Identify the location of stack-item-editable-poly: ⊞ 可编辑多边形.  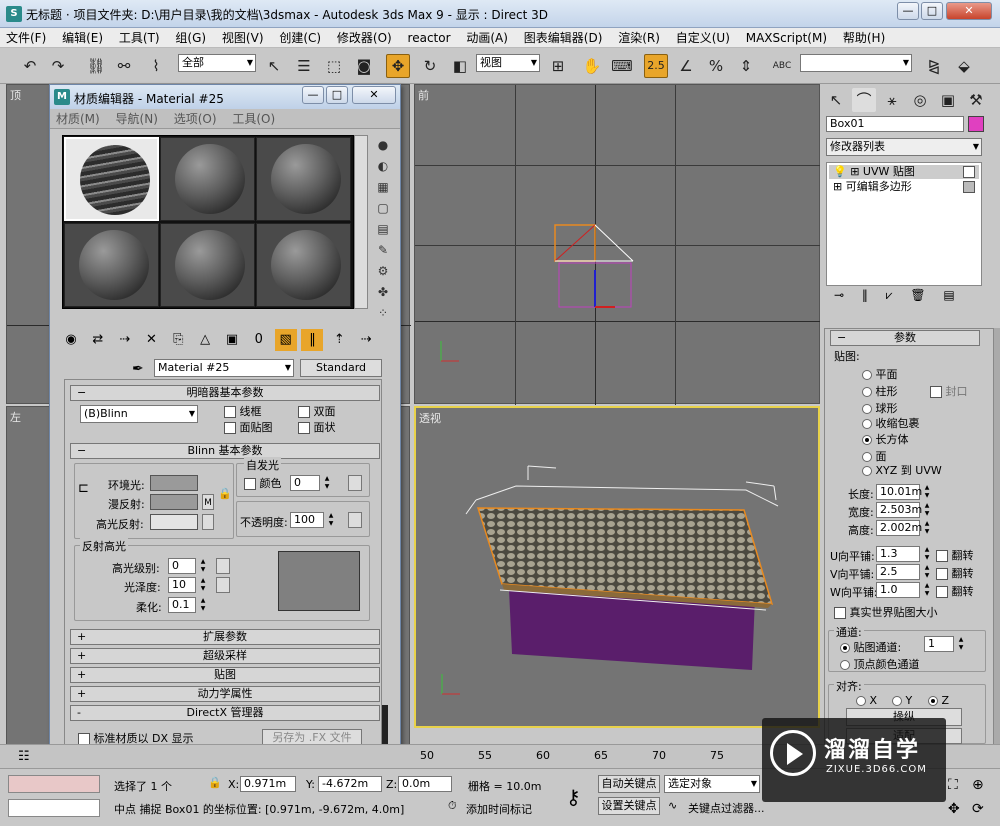
(904, 187).